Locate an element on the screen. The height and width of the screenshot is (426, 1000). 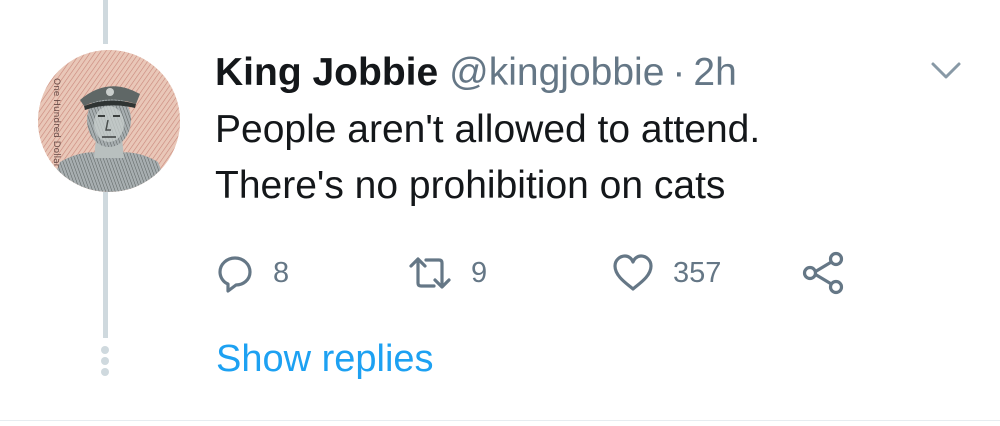
reply-icon is located at coordinates (235, 274).